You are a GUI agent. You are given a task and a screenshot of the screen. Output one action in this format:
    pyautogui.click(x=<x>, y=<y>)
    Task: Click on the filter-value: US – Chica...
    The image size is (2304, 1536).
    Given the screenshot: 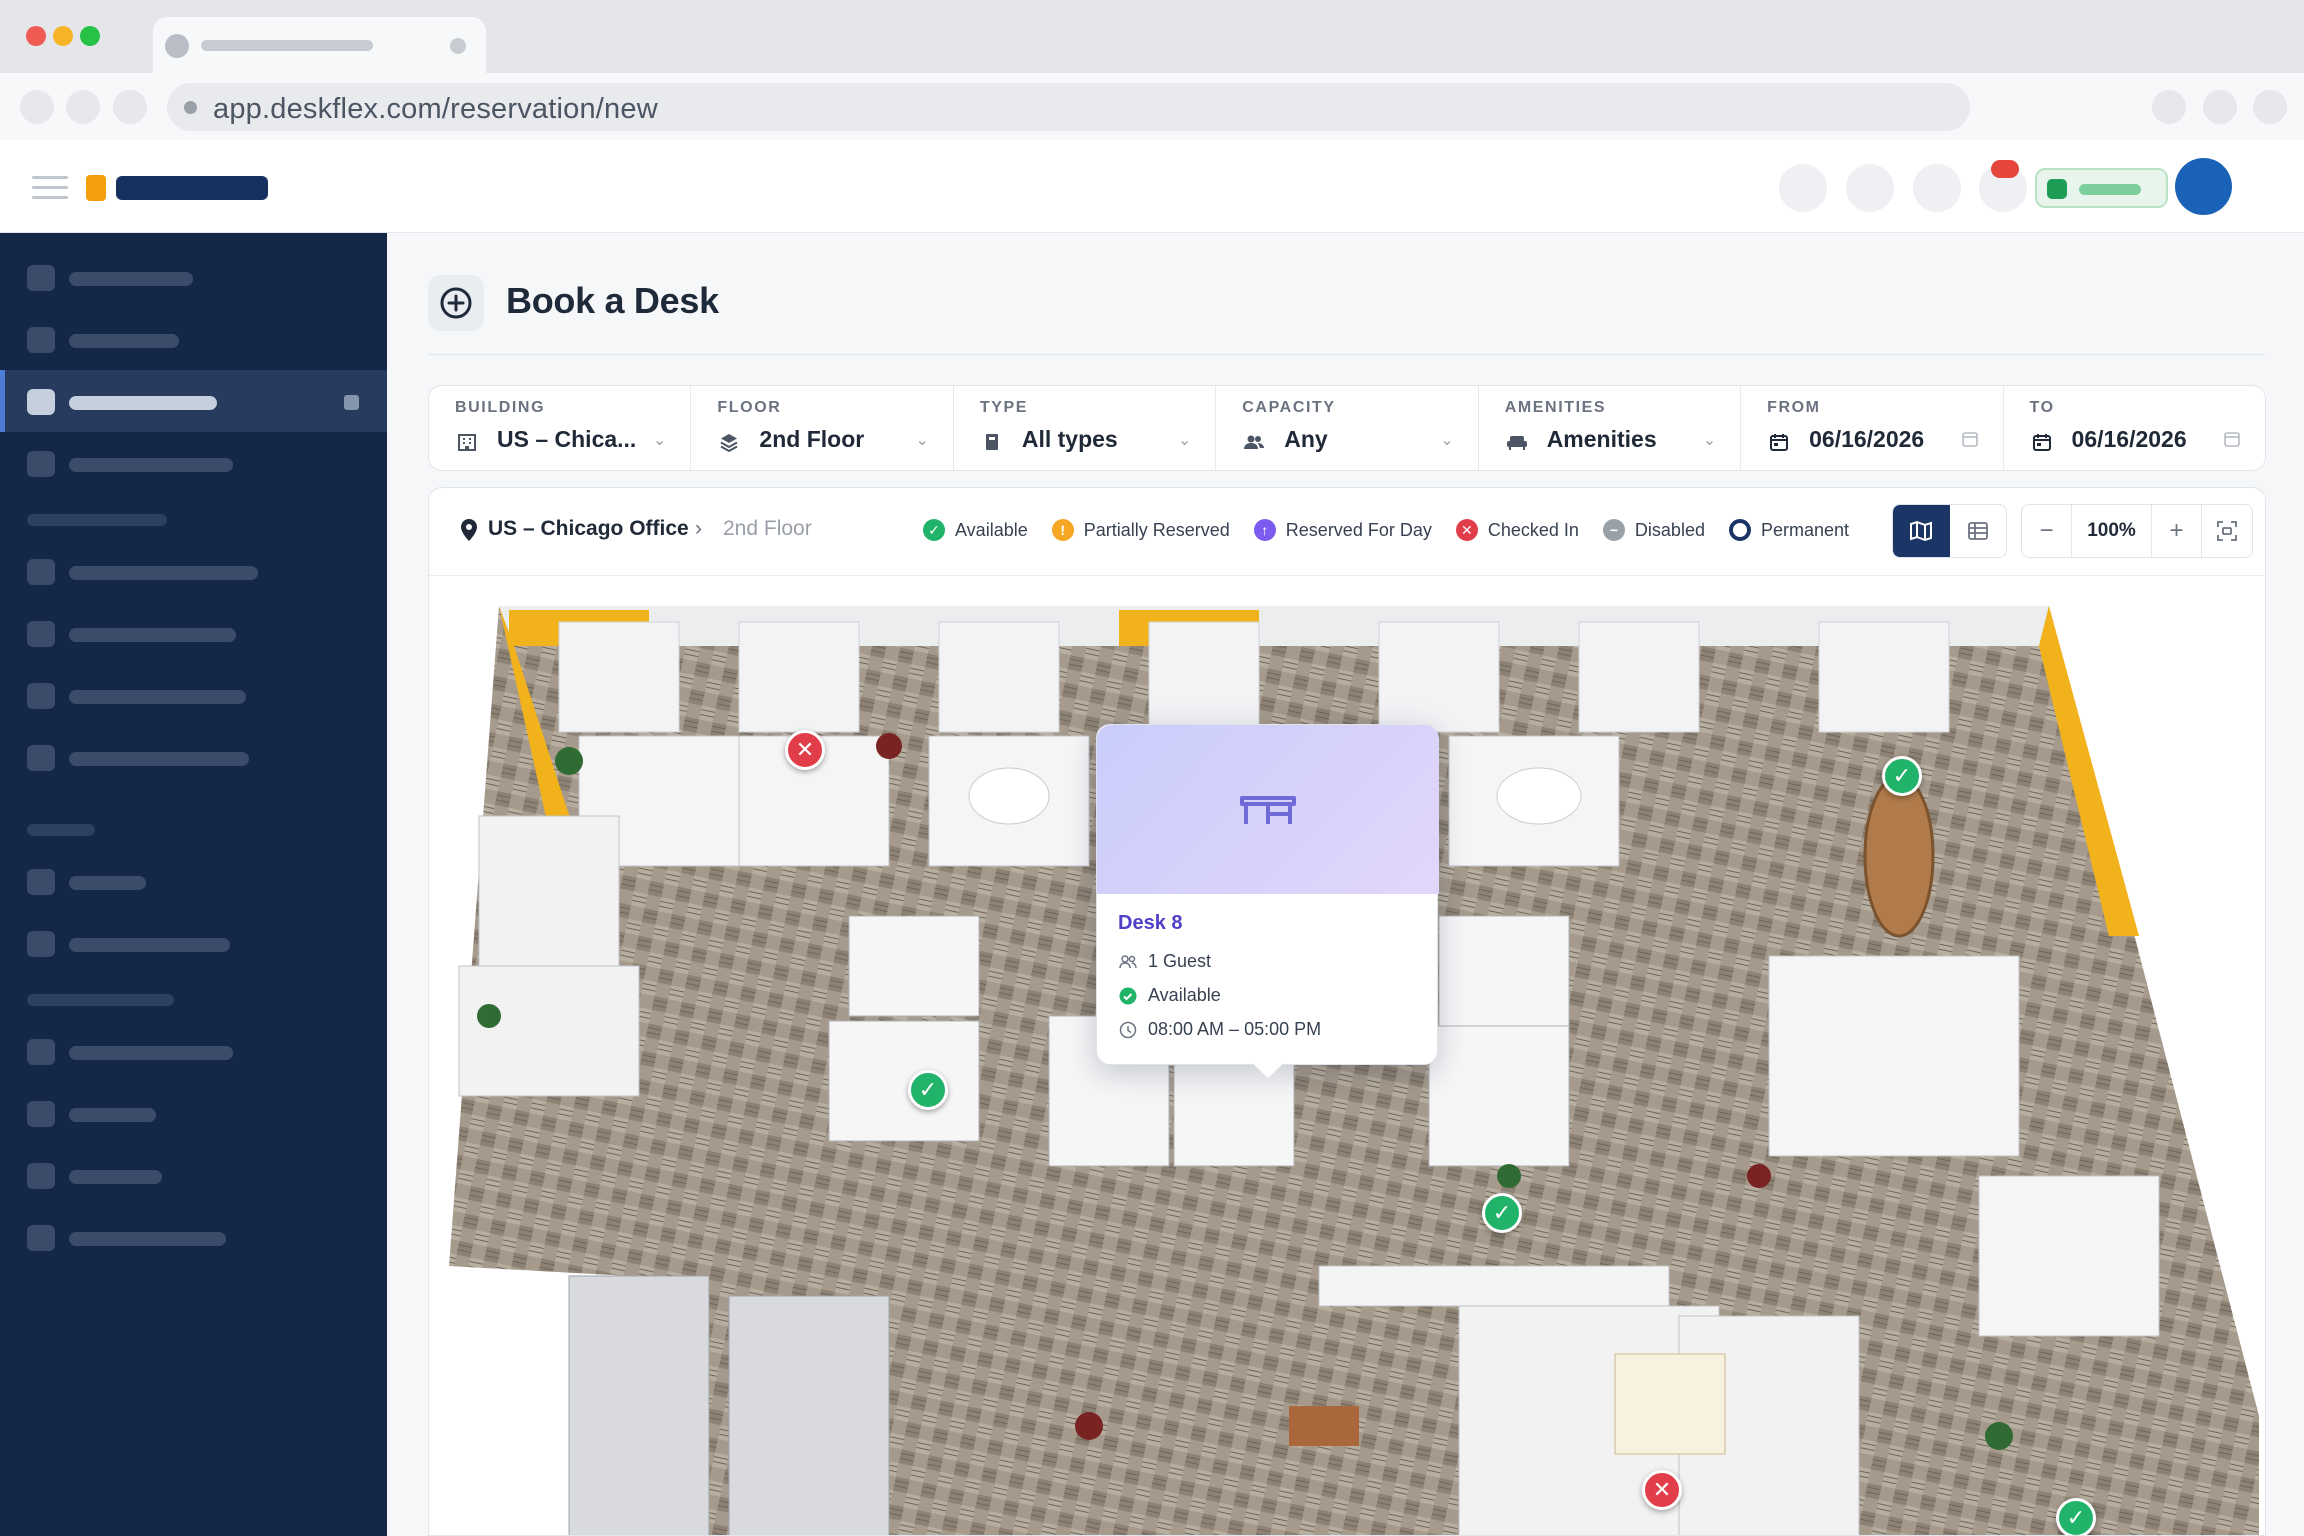 What is the action you would take?
    pyautogui.click(x=567, y=439)
    